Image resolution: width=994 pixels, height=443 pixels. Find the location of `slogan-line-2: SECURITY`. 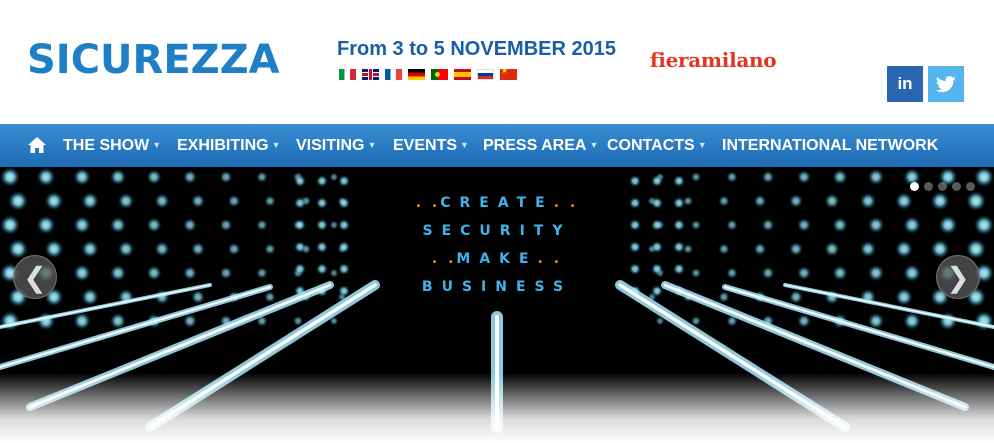

slogan-line-2: SECURITY is located at coordinates (497, 231).